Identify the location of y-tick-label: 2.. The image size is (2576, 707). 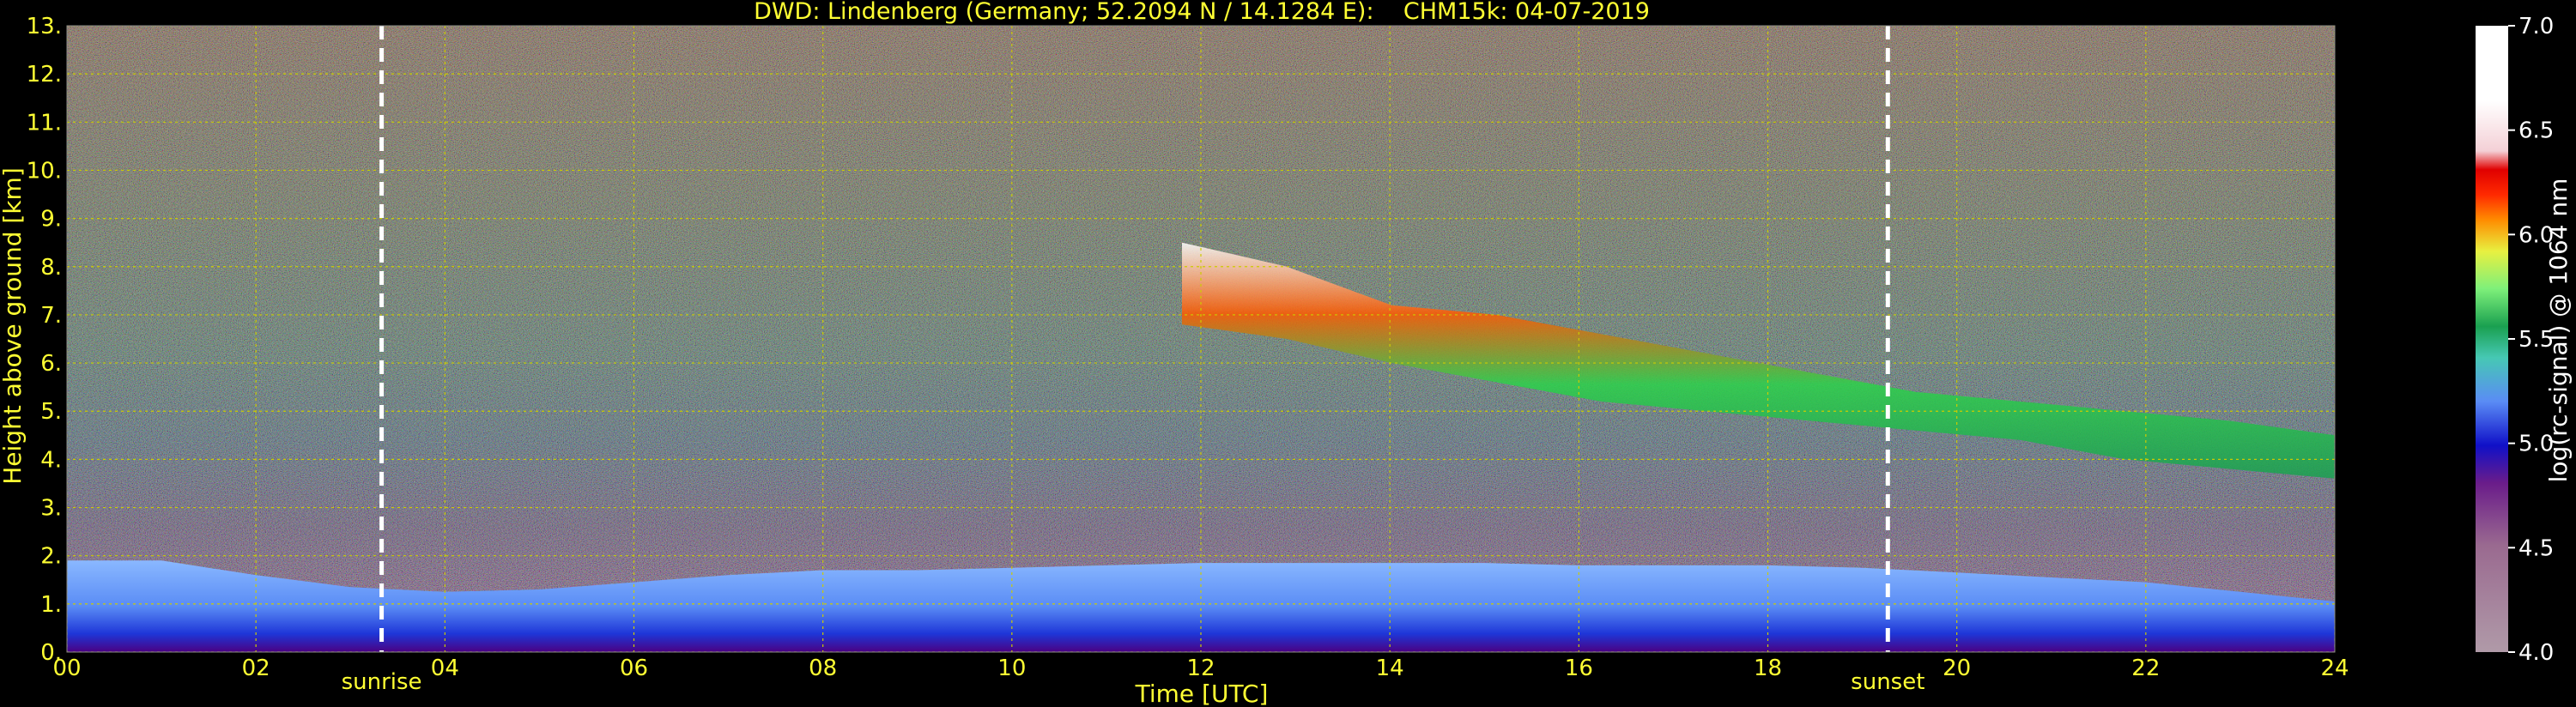
(51, 557).